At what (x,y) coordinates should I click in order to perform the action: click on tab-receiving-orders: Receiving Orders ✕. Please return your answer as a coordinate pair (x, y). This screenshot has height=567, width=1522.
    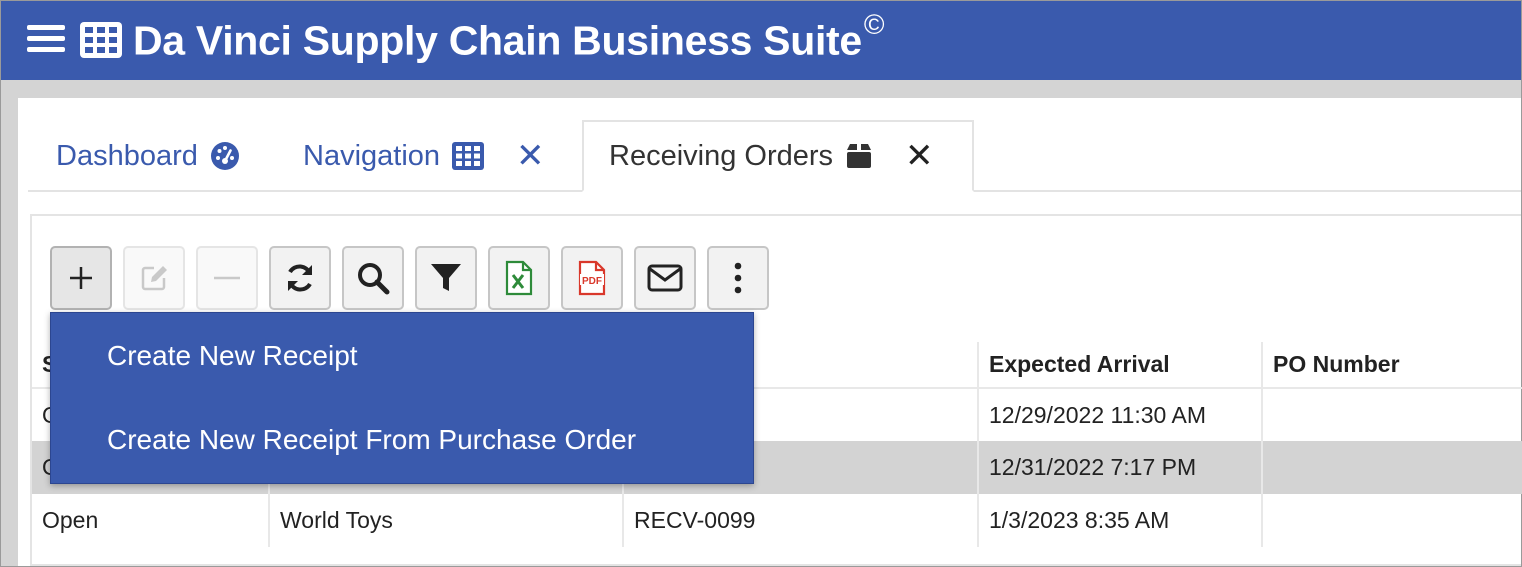
    Looking at the image, I should click on (778, 156).